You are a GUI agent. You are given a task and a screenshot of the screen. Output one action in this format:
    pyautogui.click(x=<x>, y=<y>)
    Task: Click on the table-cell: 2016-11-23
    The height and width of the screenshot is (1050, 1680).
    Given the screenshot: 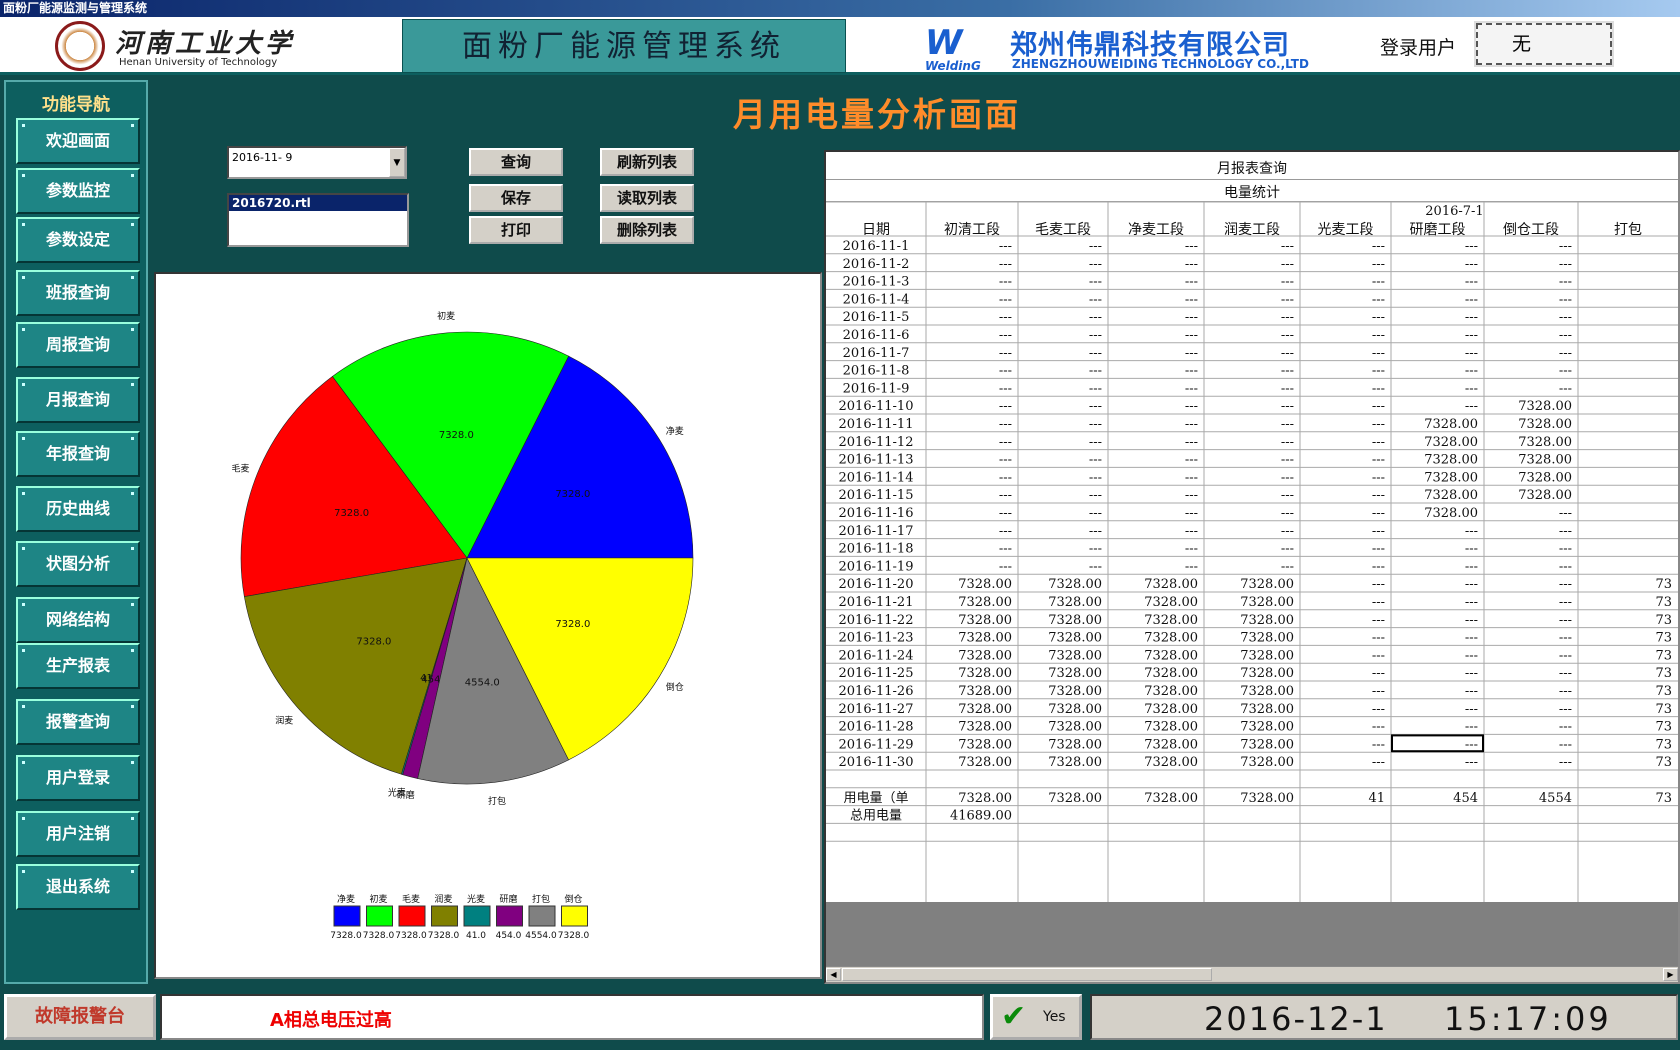 What is the action you would take?
    pyautogui.click(x=876, y=638)
    